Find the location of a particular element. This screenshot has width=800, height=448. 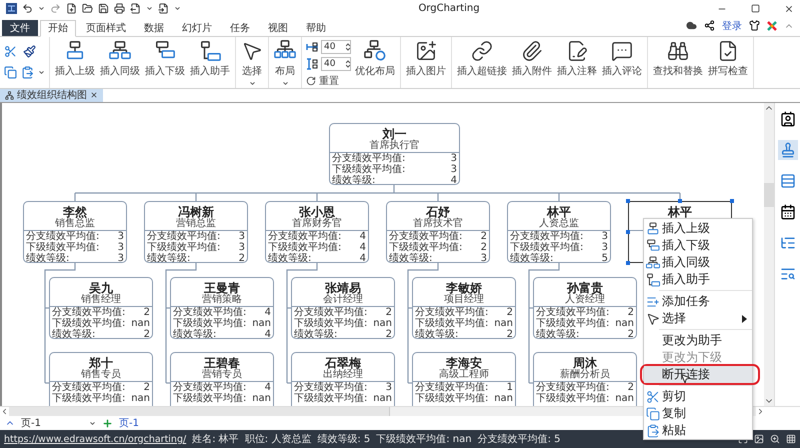

website-link: https://www.edrawsoft.cn/orgcharting/ is located at coordinates (95, 439).